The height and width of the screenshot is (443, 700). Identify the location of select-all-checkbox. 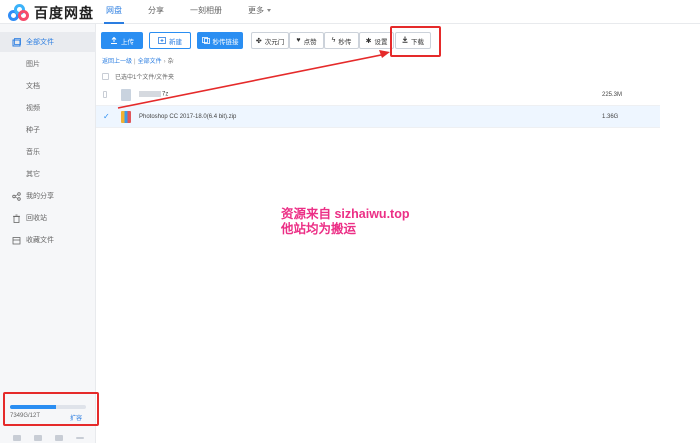
(105, 76).